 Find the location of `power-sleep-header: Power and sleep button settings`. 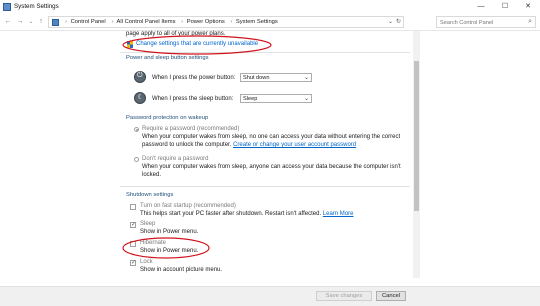

power-sleep-header: Power and sleep button settings is located at coordinates (167, 58).